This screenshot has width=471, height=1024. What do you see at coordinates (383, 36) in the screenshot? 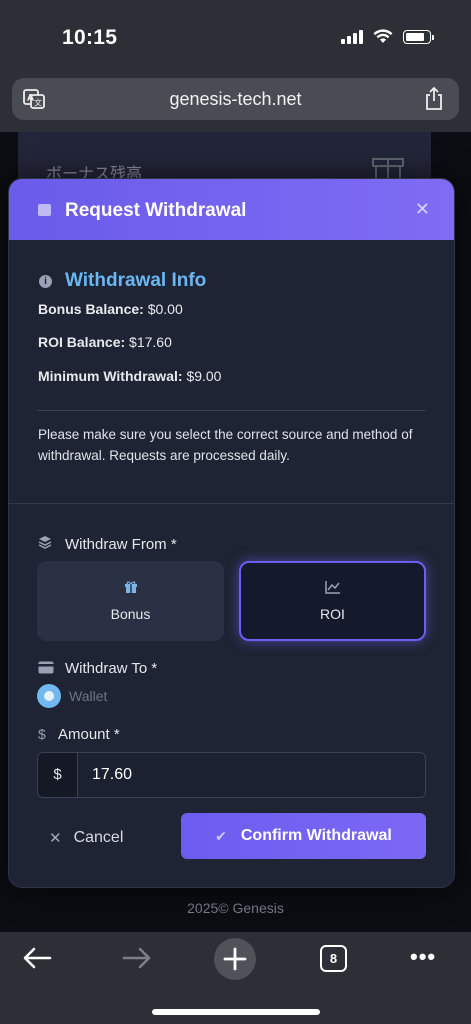
I see `wifi-icon` at bounding box center [383, 36].